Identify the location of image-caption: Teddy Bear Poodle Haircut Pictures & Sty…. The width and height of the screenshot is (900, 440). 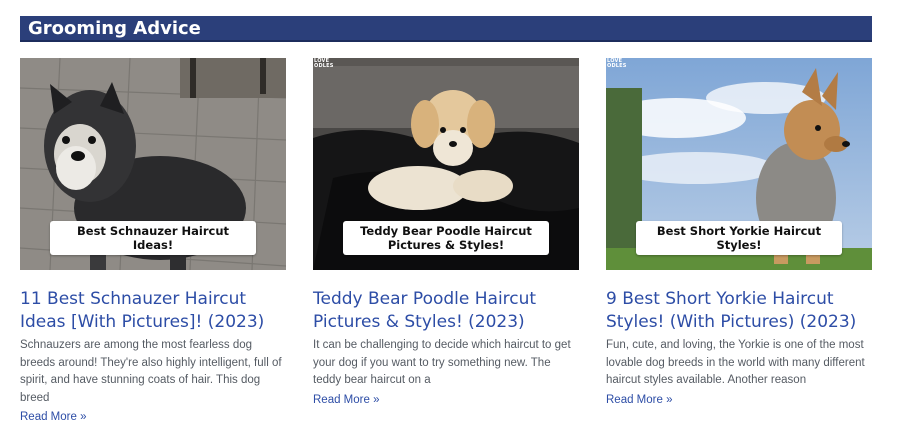
(446, 238).